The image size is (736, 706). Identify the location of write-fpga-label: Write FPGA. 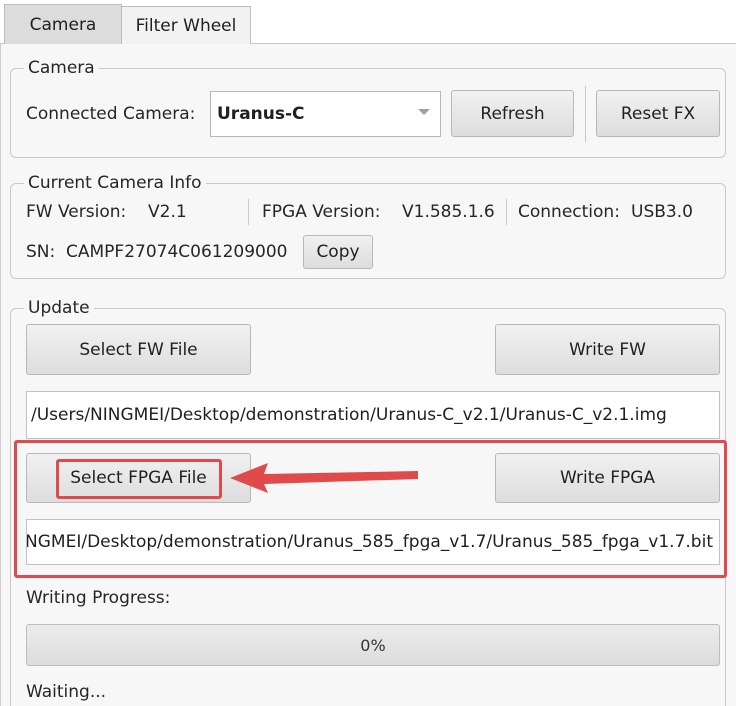
(607, 478).